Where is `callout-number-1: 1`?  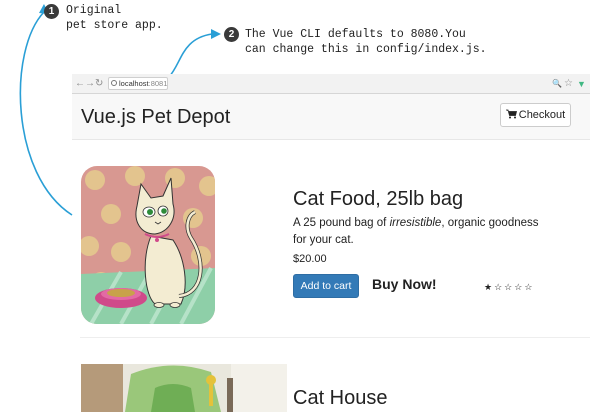 callout-number-1: 1 is located at coordinates (51, 11).